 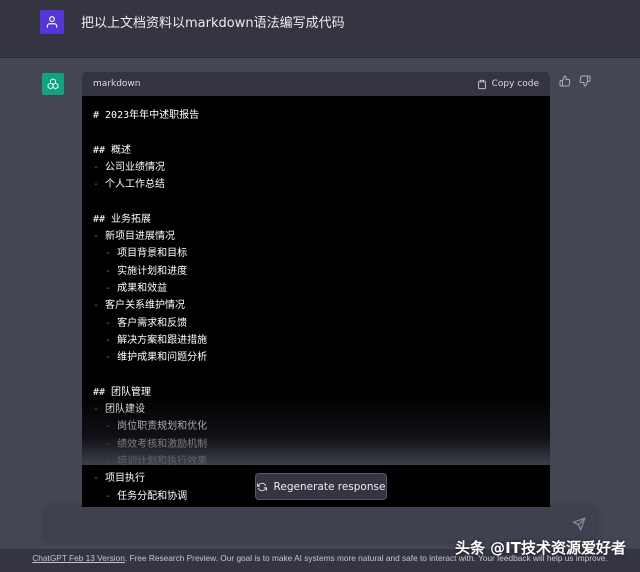 What do you see at coordinates (145, 306) in the screenshot?
I see `code-line-text: 客户关系维护情况` at bounding box center [145, 306].